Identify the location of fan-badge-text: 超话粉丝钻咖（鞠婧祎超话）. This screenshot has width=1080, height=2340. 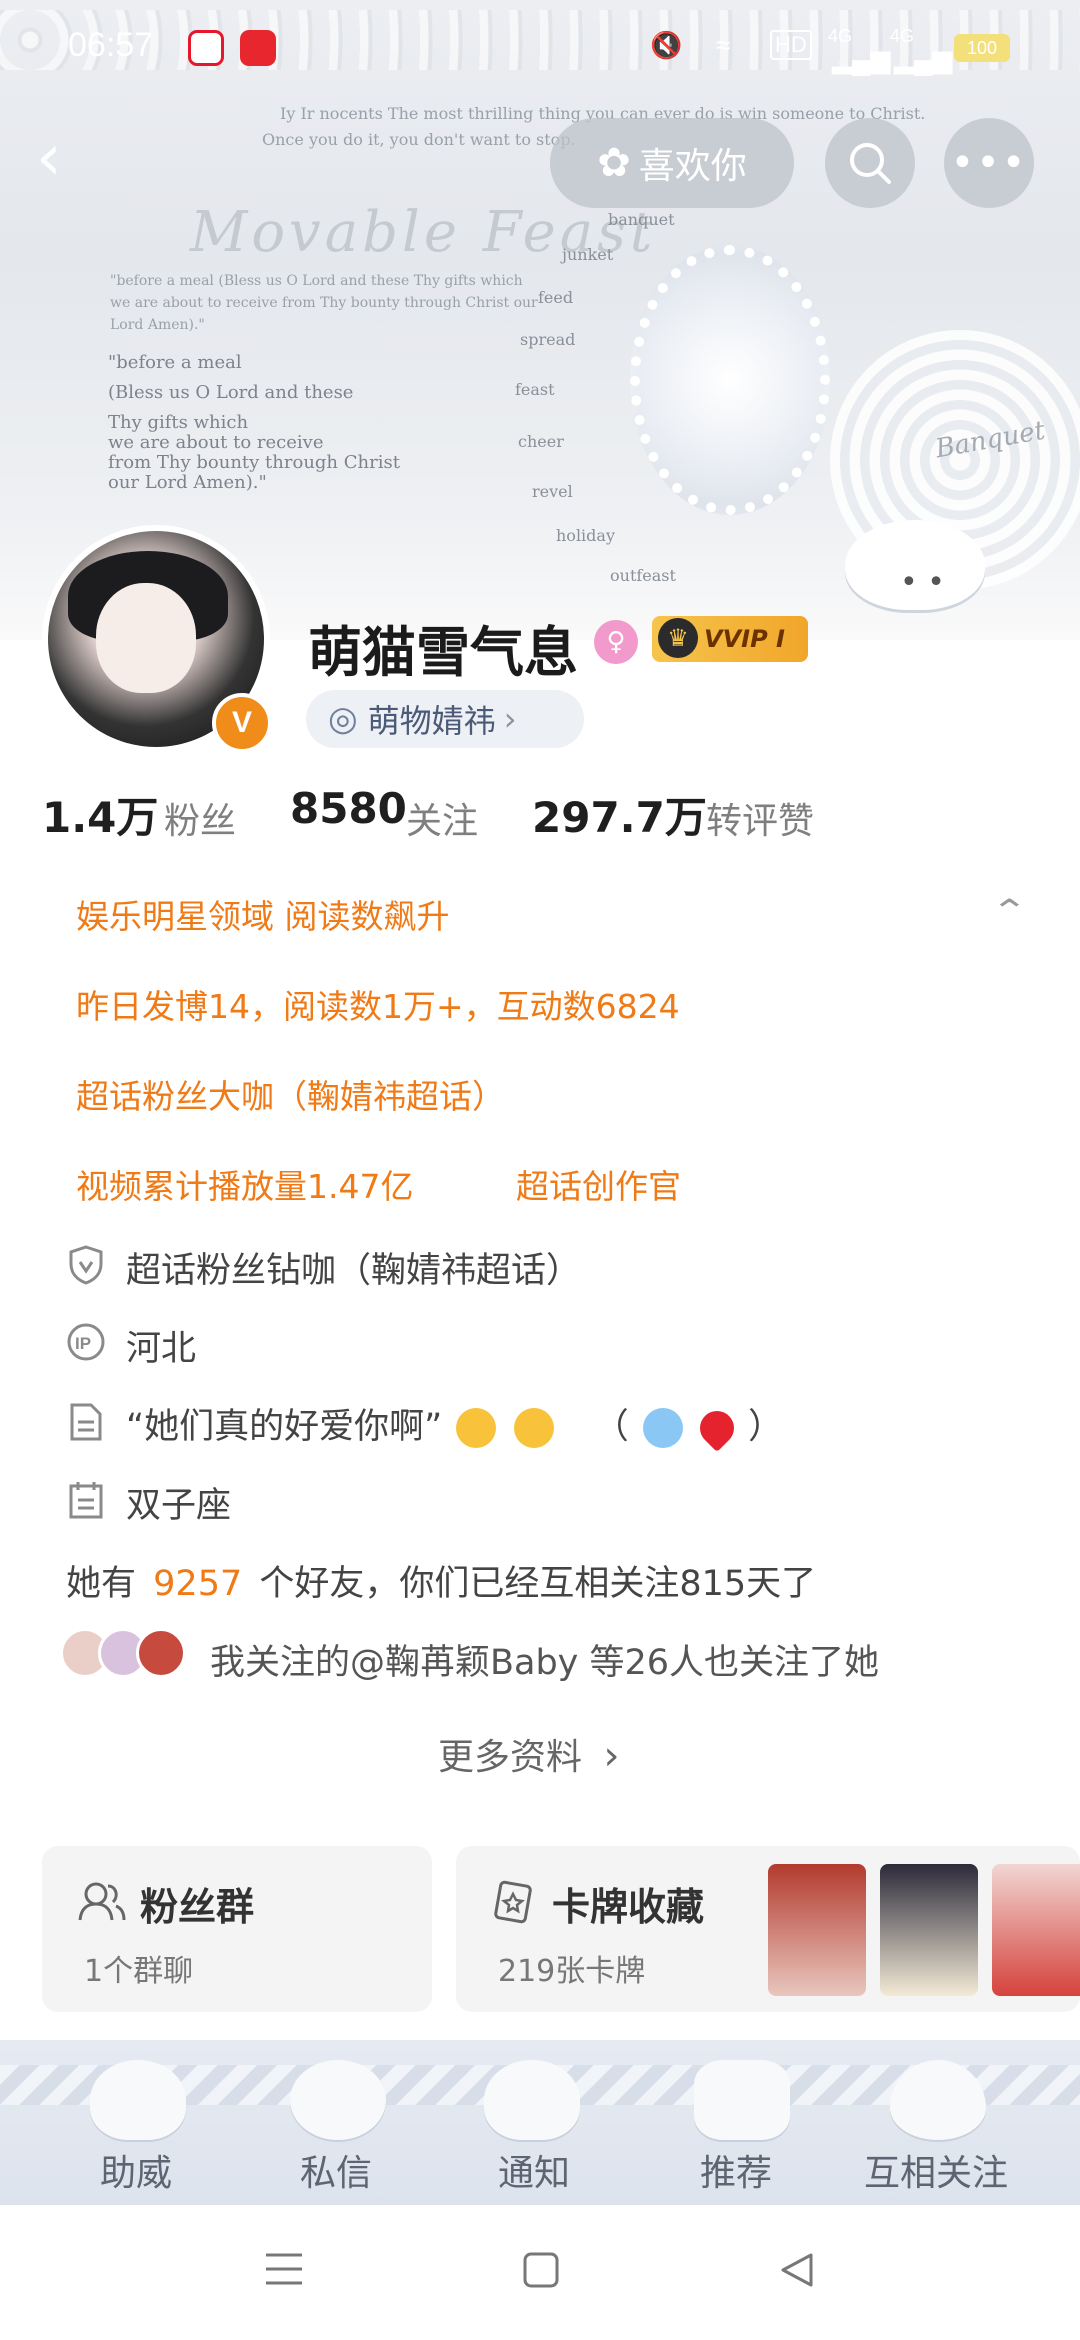
(354, 1271).